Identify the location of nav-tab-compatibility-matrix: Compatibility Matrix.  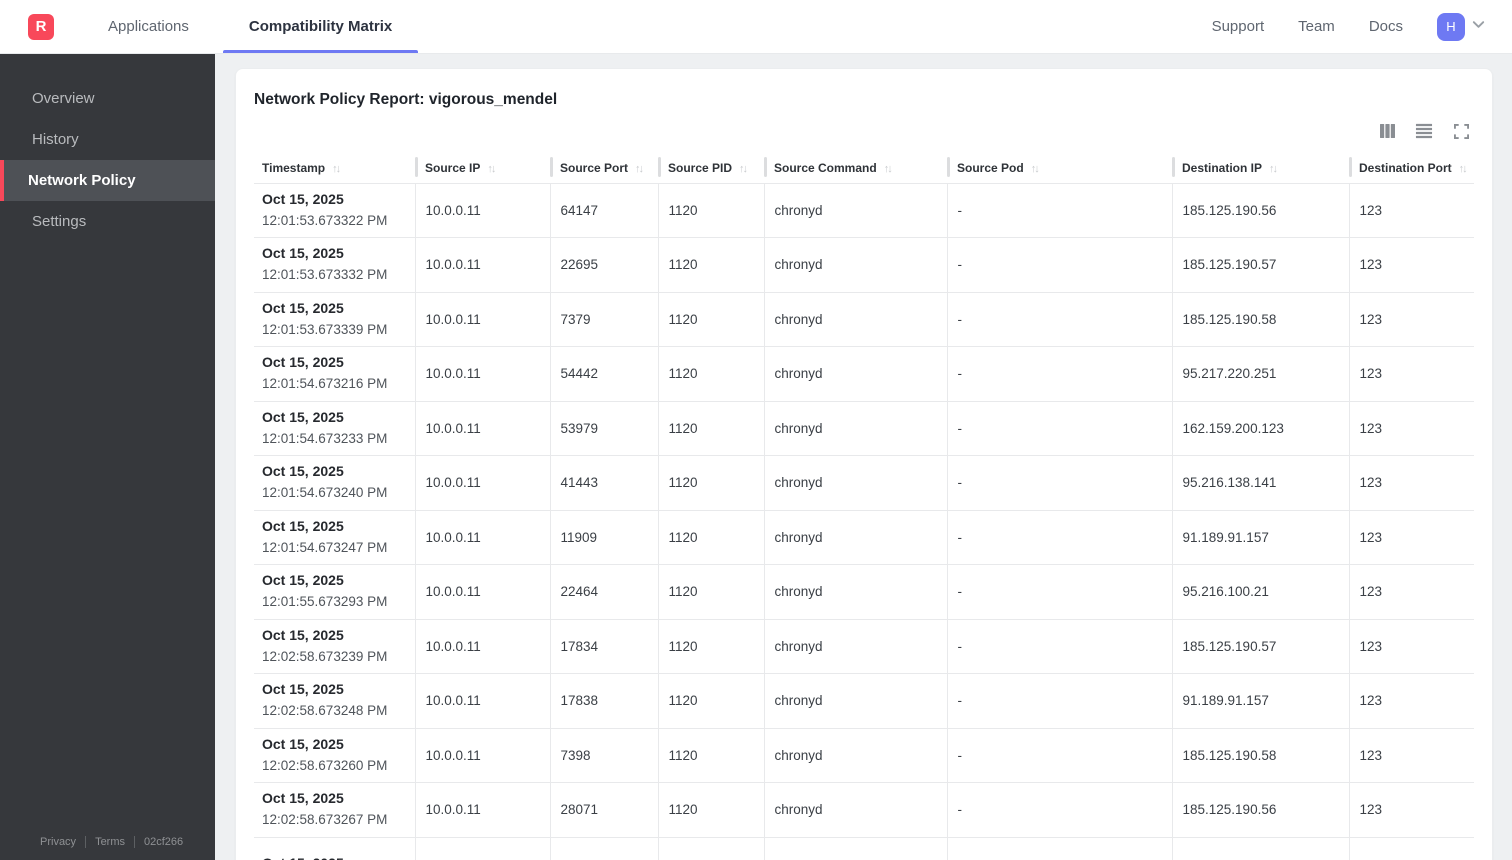
(320, 26).